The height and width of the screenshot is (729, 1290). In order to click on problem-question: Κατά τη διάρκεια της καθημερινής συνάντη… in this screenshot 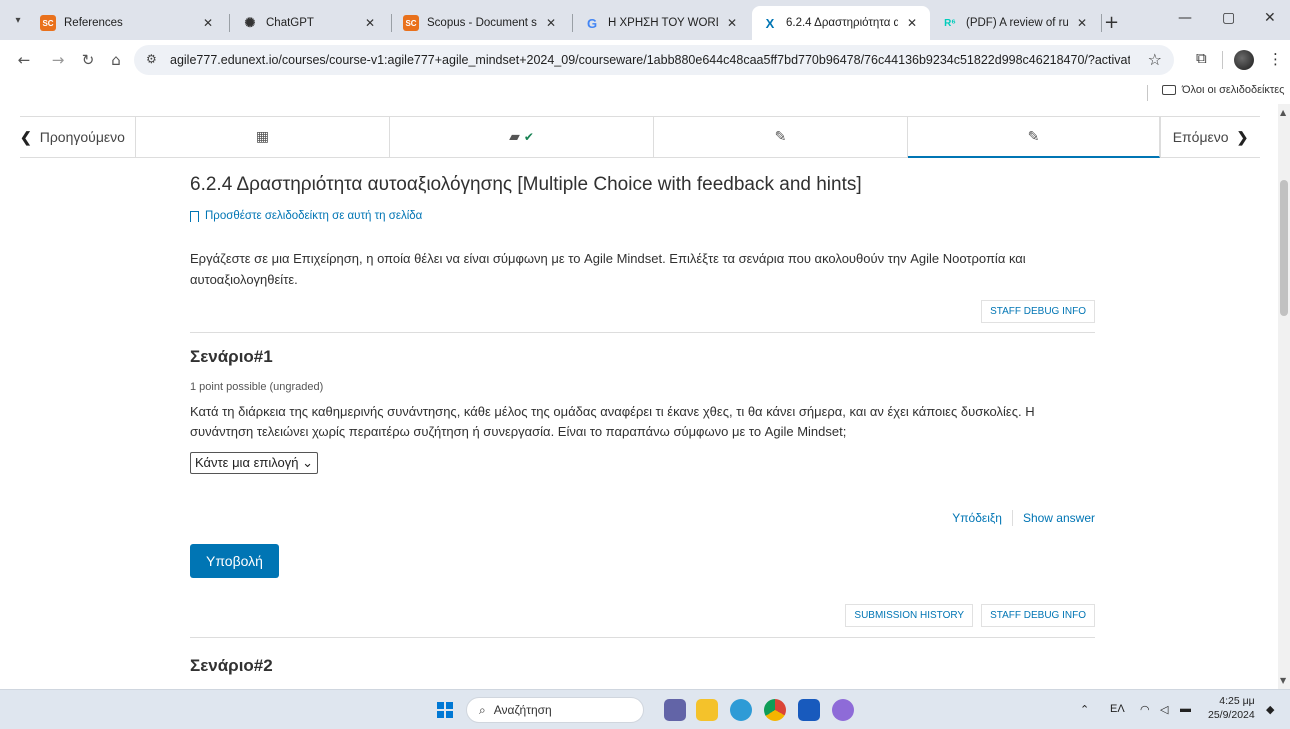, I will do `click(612, 421)`.